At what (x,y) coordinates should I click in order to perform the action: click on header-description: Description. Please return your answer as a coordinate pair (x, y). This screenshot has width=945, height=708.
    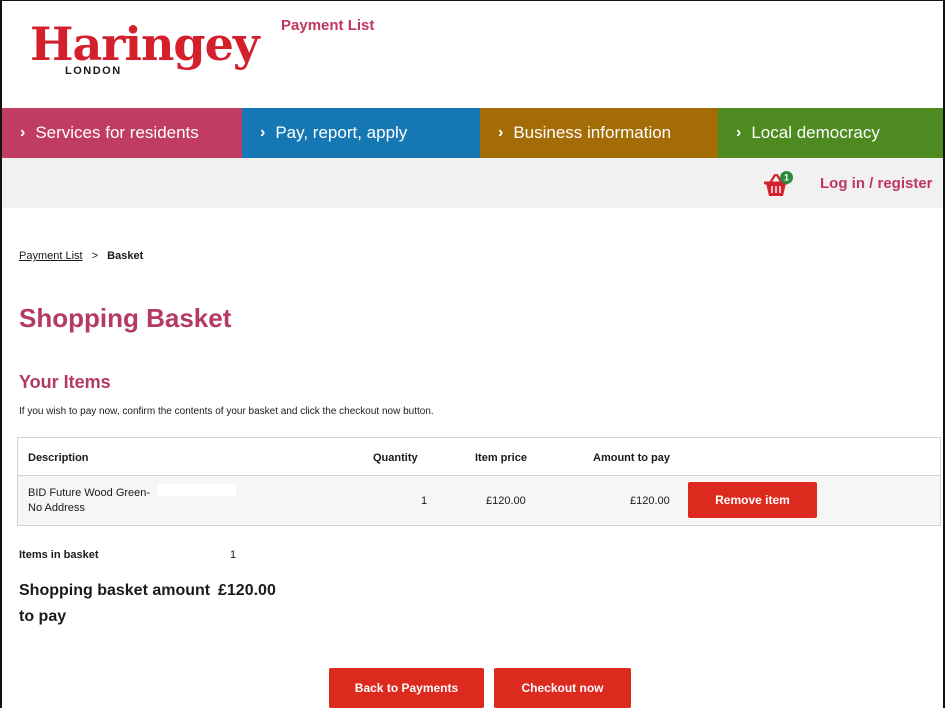
    Looking at the image, I should click on (58, 458).